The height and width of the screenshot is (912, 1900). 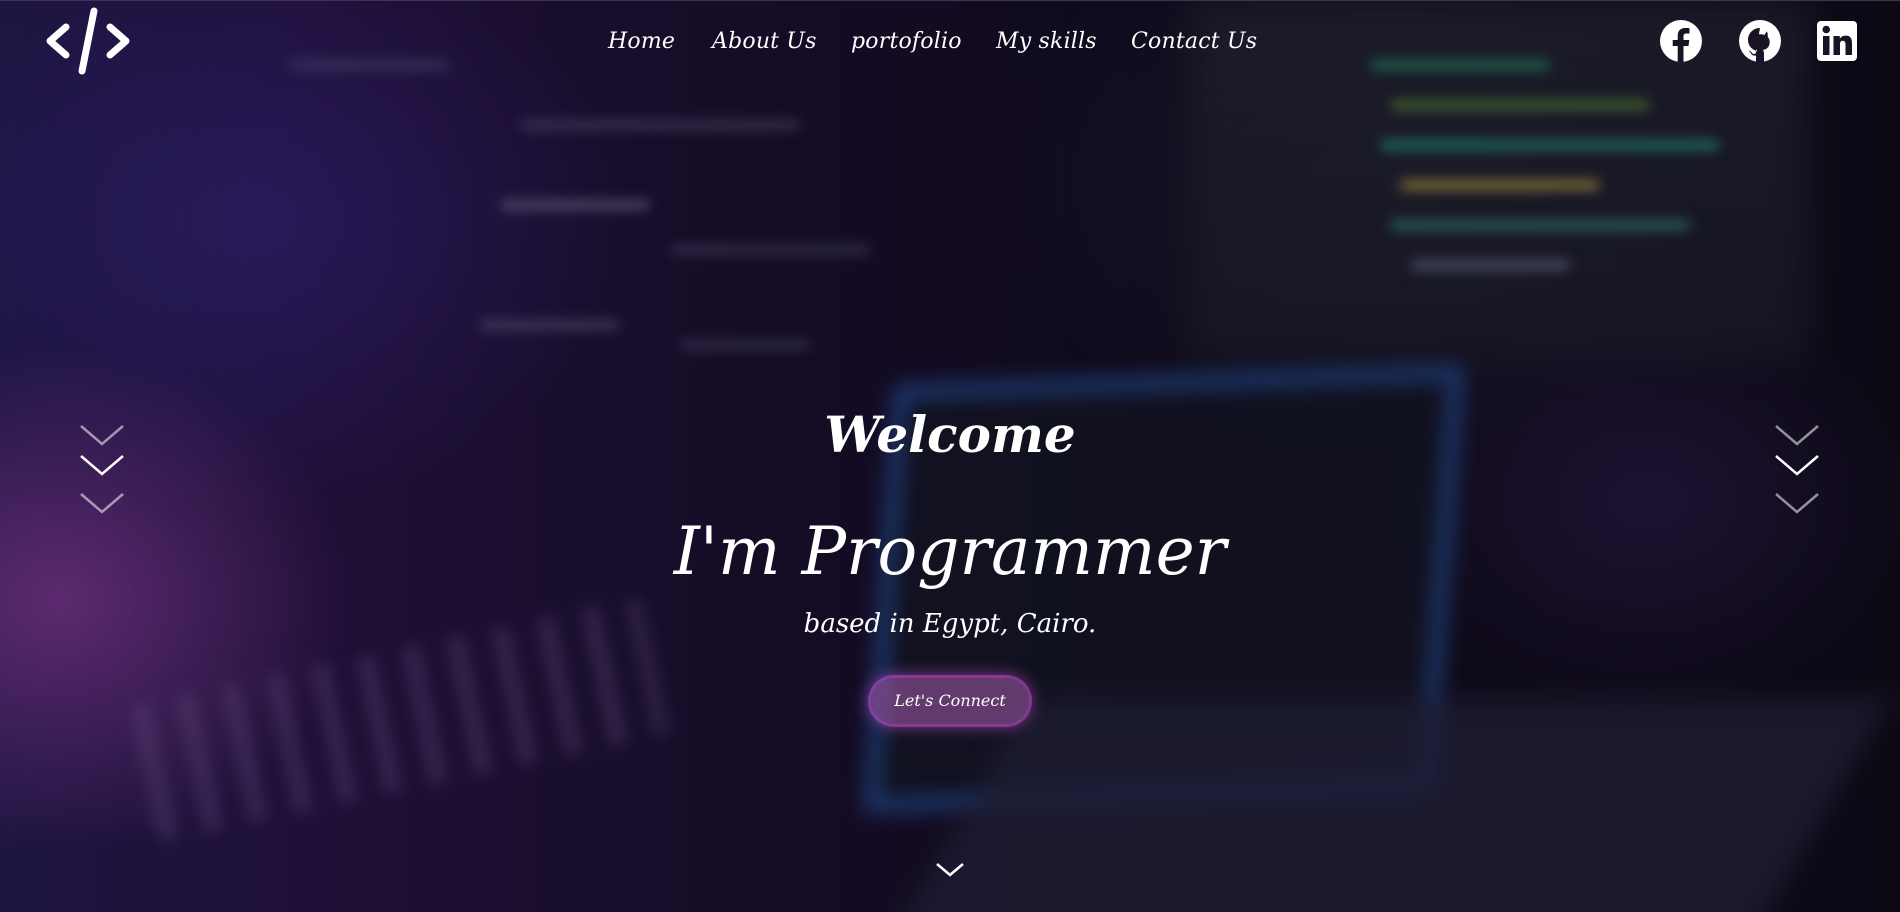 I want to click on hero-title: I'm Programmer, so click(x=950, y=551).